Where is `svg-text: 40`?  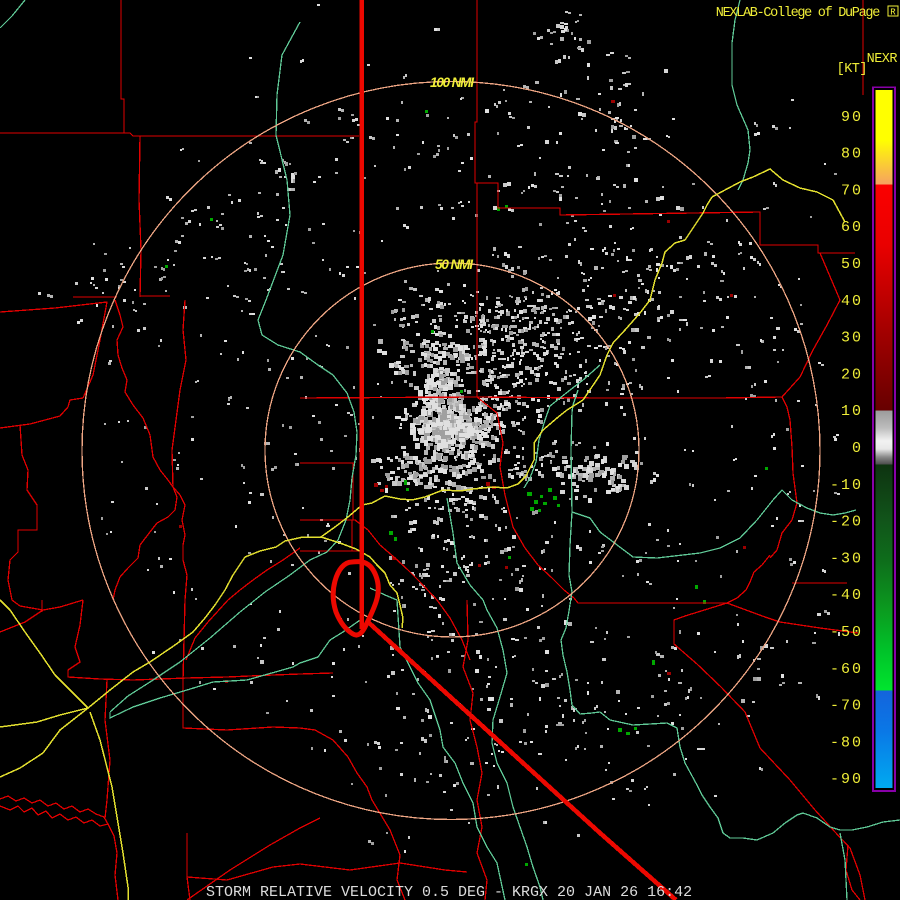 svg-text: 40 is located at coordinates (852, 301).